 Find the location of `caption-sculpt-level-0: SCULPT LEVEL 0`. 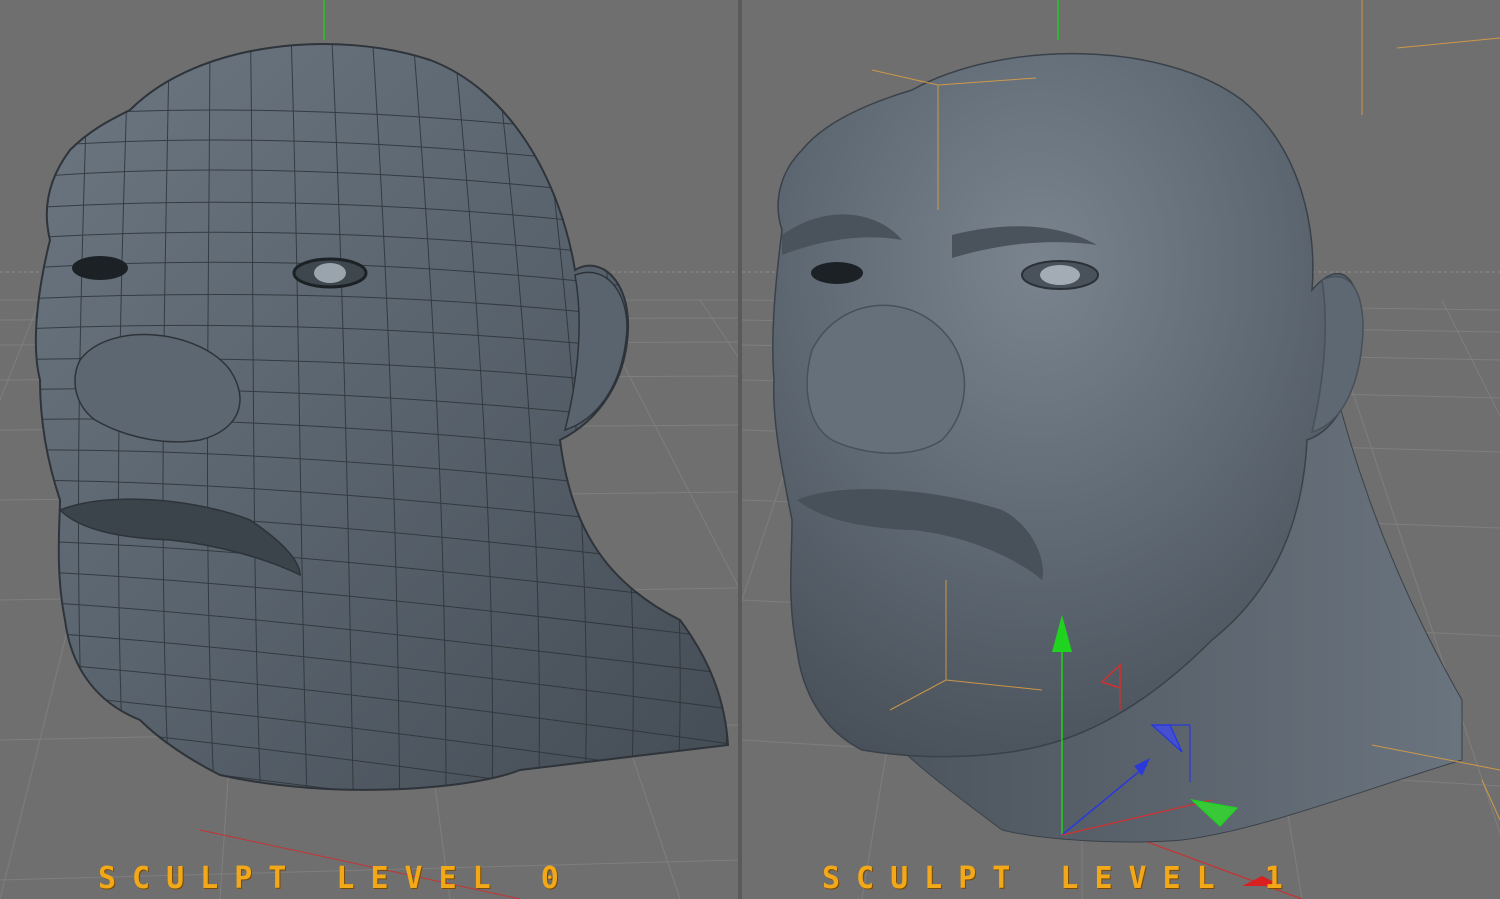

caption-sculpt-level-0: SCULPT LEVEL 0 is located at coordinates (336, 878).